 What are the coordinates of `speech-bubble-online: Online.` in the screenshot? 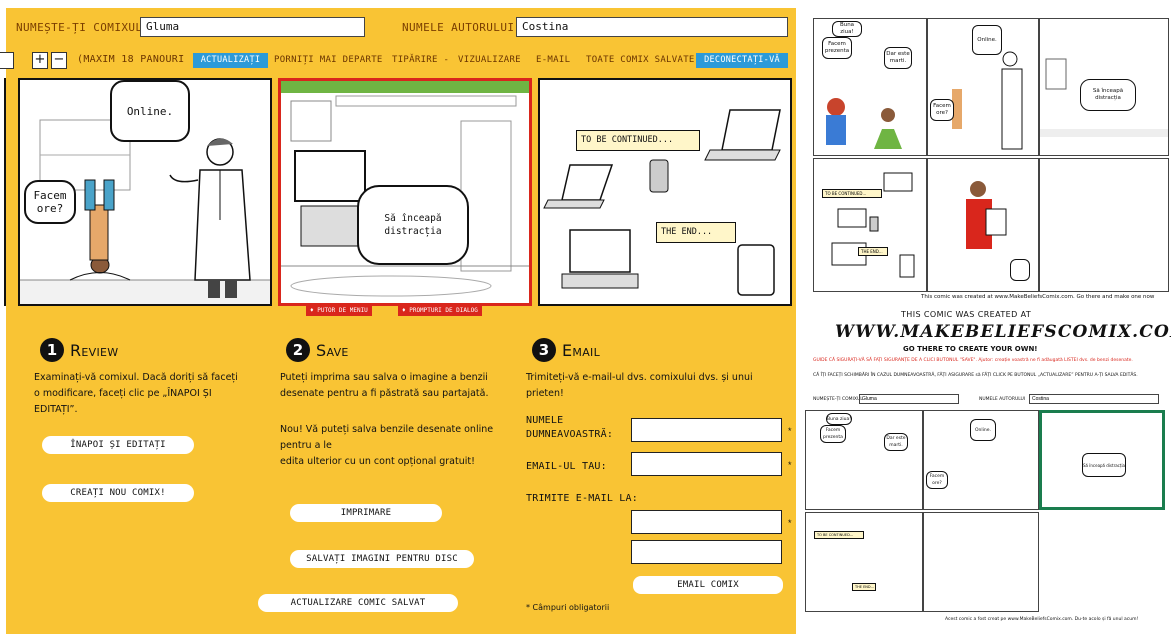 It's located at (150, 111).